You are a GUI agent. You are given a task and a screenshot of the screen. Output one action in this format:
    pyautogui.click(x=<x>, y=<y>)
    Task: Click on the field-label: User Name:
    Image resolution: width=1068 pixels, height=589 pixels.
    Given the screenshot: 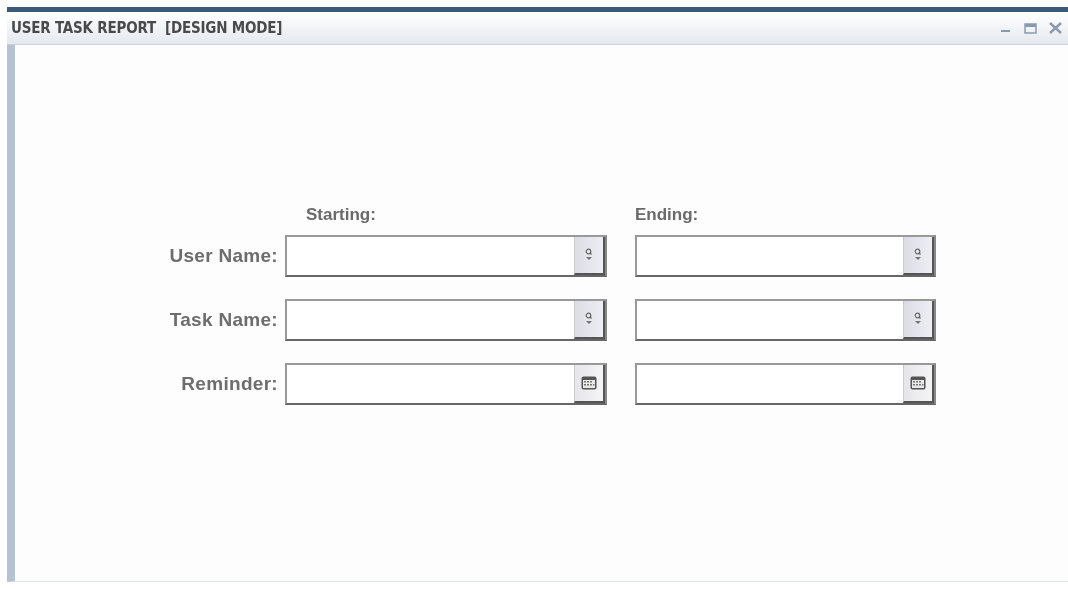 What is the action you would take?
    pyautogui.click(x=223, y=256)
    